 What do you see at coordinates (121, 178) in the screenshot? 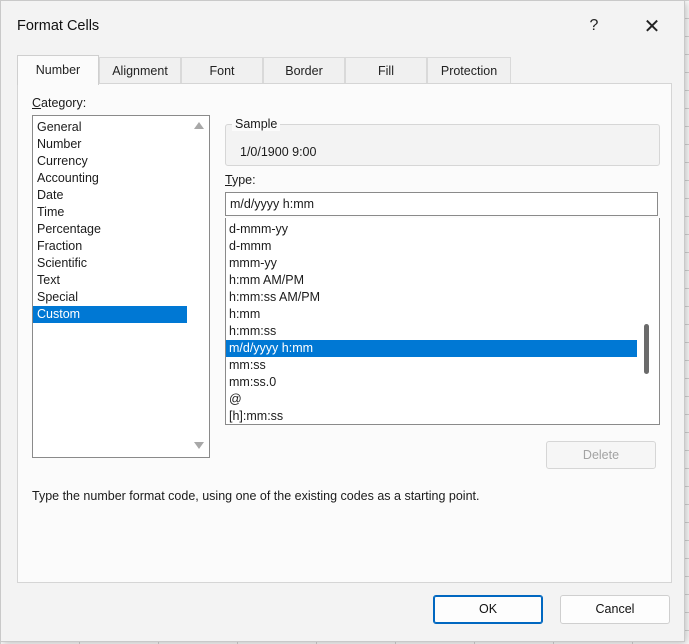
I see `category-item-accounting: Accounting` at bounding box center [121, 178].